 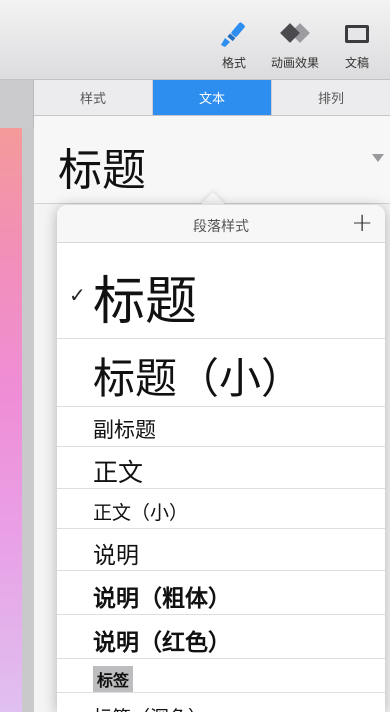 I want to click on document-button: 文稿, so click(x=357, y=45).